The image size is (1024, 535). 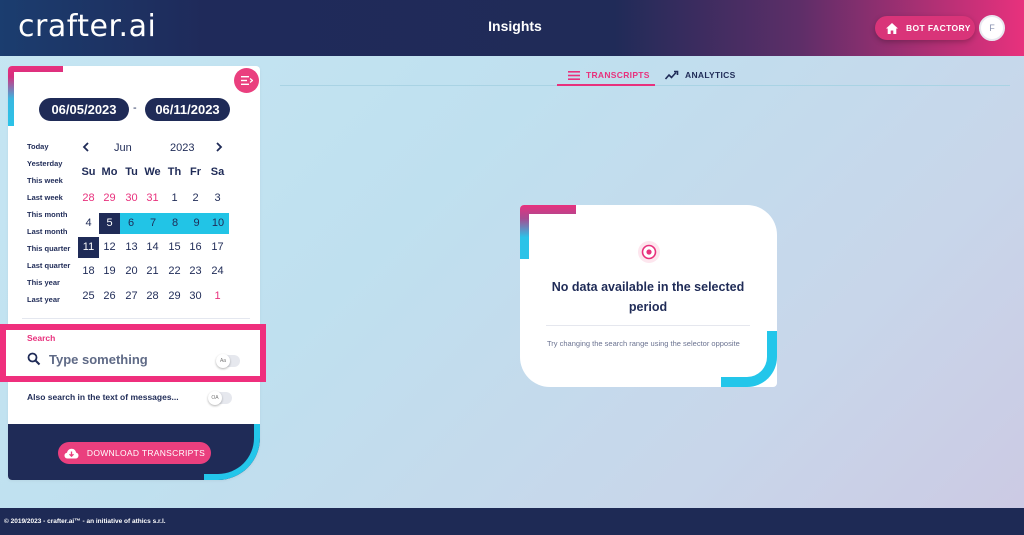 I want to click on calendar-day: 24, so click(x=217, y=271).